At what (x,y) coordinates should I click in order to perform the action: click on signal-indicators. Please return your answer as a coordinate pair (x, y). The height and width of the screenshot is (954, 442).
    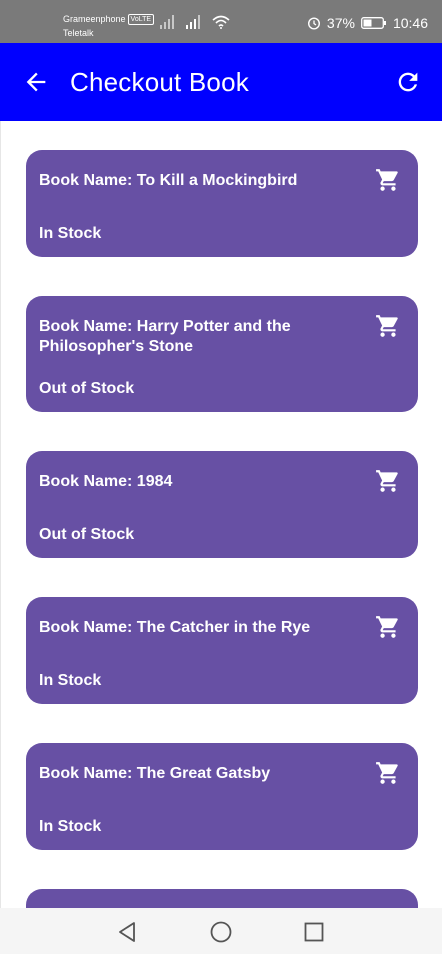
    Looking at the image, I should click on (195, 22).